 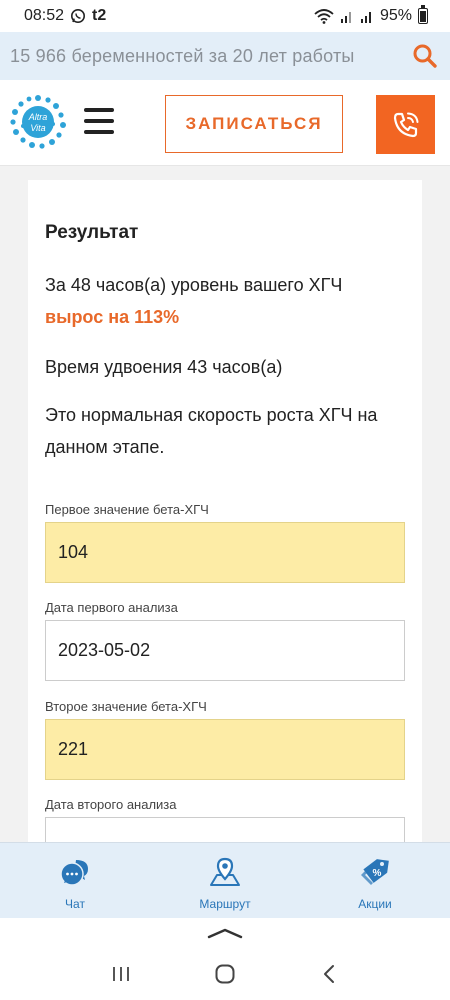 I want to click on search-icon, so click(x=425, y=56).